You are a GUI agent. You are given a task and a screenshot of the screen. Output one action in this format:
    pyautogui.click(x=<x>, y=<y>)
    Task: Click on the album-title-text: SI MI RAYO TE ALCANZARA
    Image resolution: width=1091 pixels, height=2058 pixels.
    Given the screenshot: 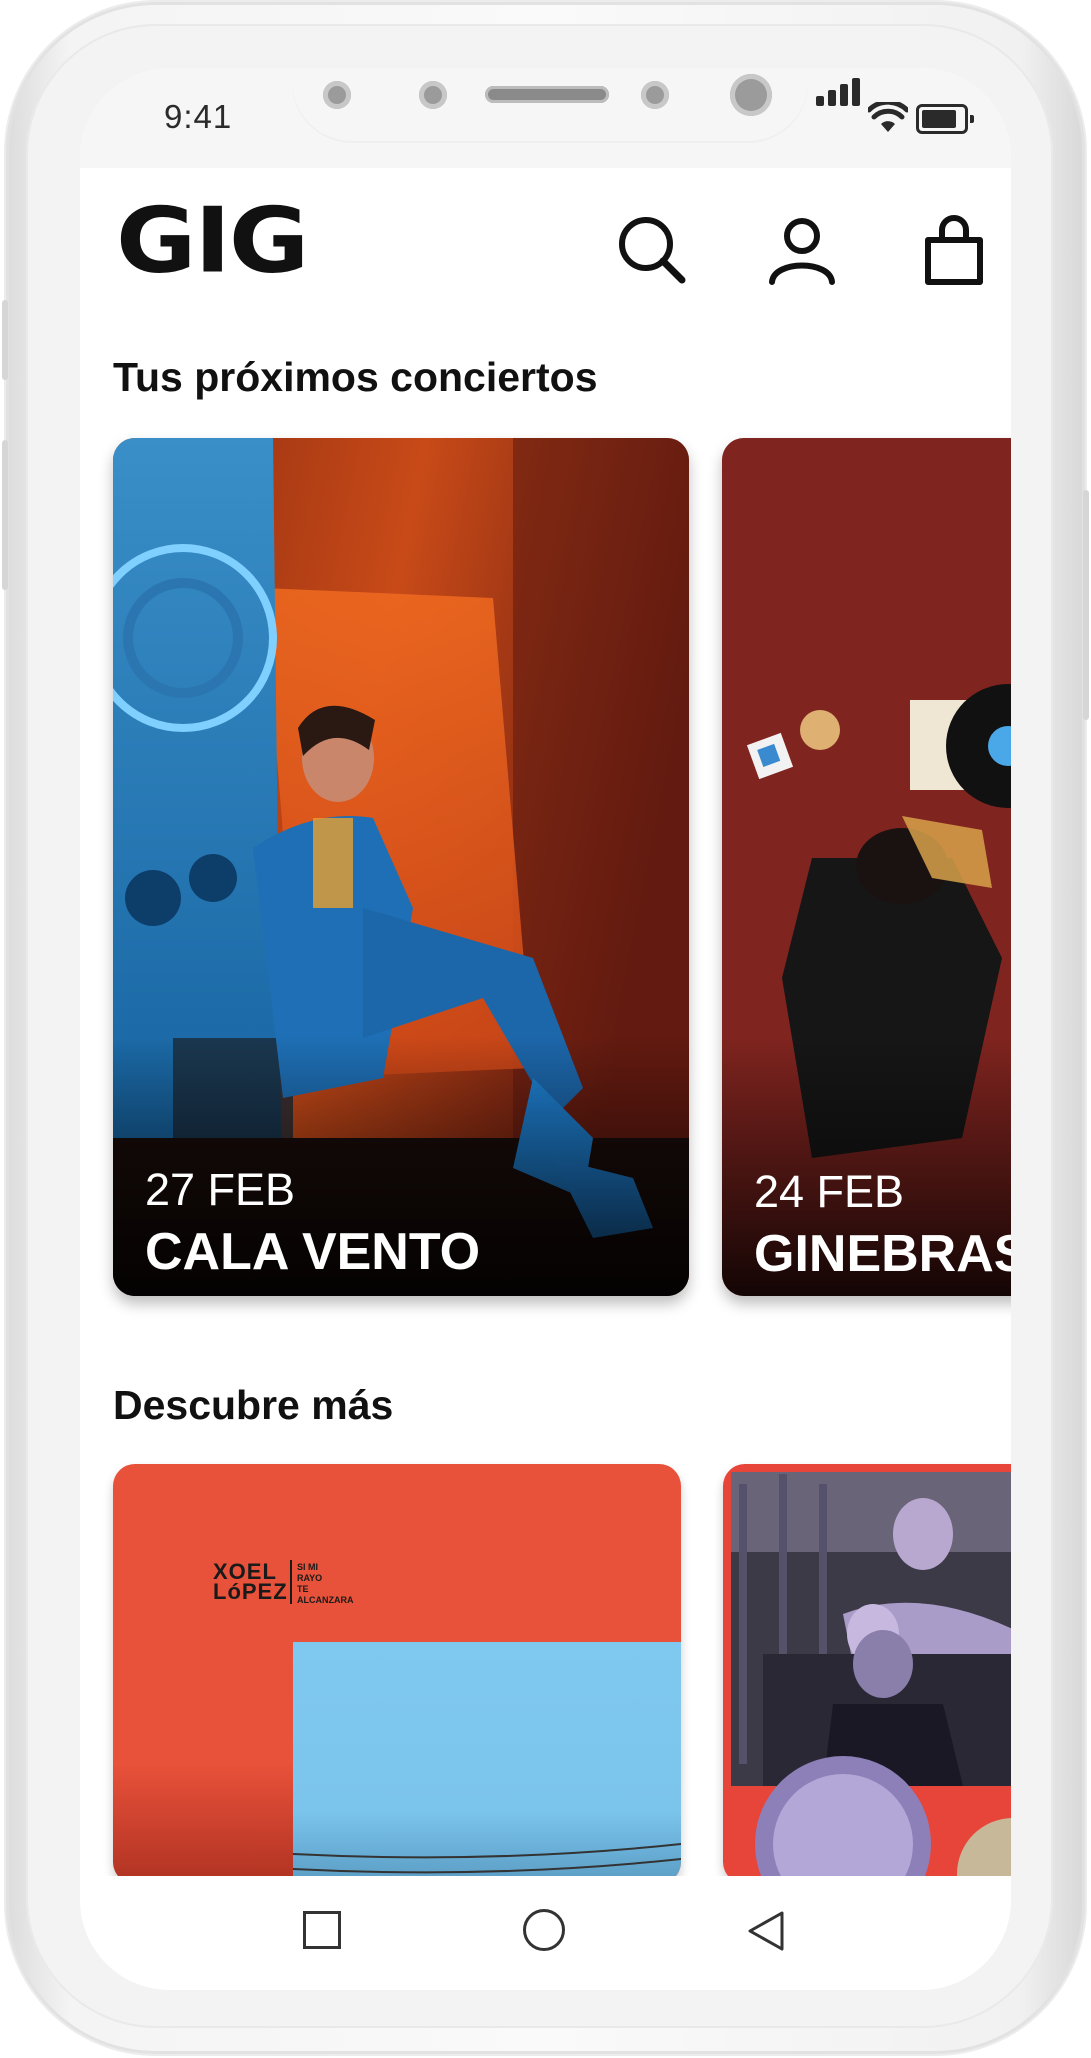 What is the action you would take?
    pyautogui.click(x=325, y=1584)
    